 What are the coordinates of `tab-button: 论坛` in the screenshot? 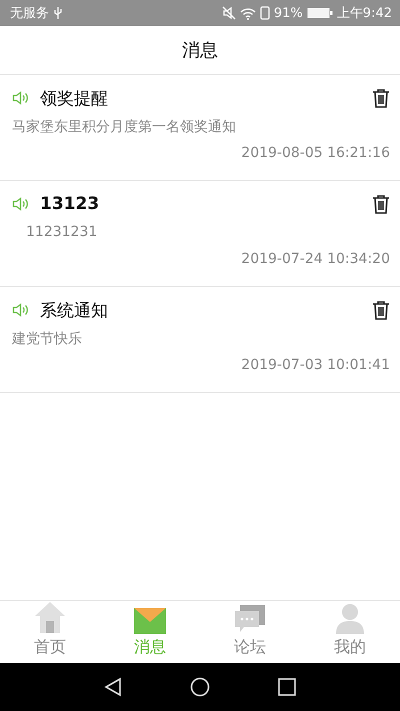 It's located at (250, 632).